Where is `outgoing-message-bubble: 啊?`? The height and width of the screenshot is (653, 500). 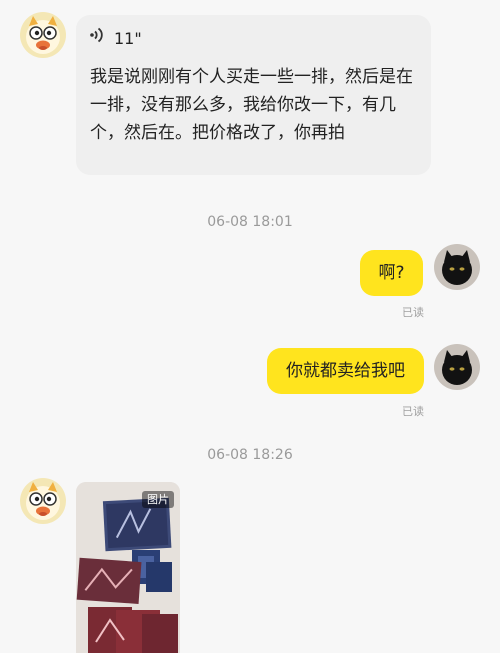 outgoing-message-bubble: 啊? is located at coordinates (391, 273).